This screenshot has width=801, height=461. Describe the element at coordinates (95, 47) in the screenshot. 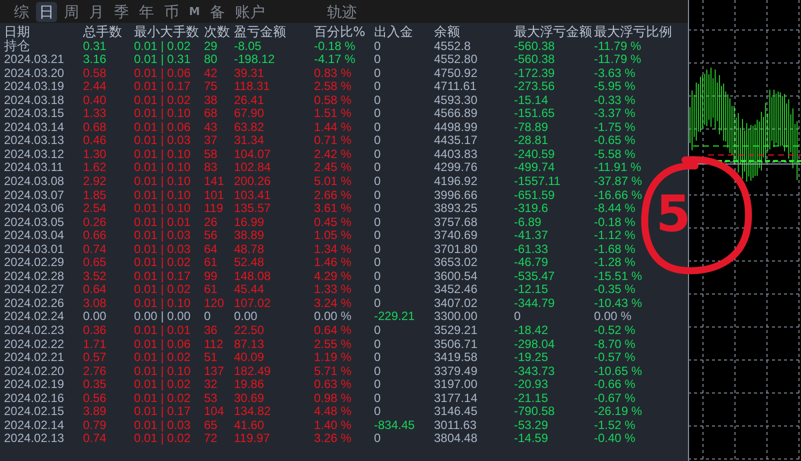

I see `table-cell-text: 0.31` at that location.